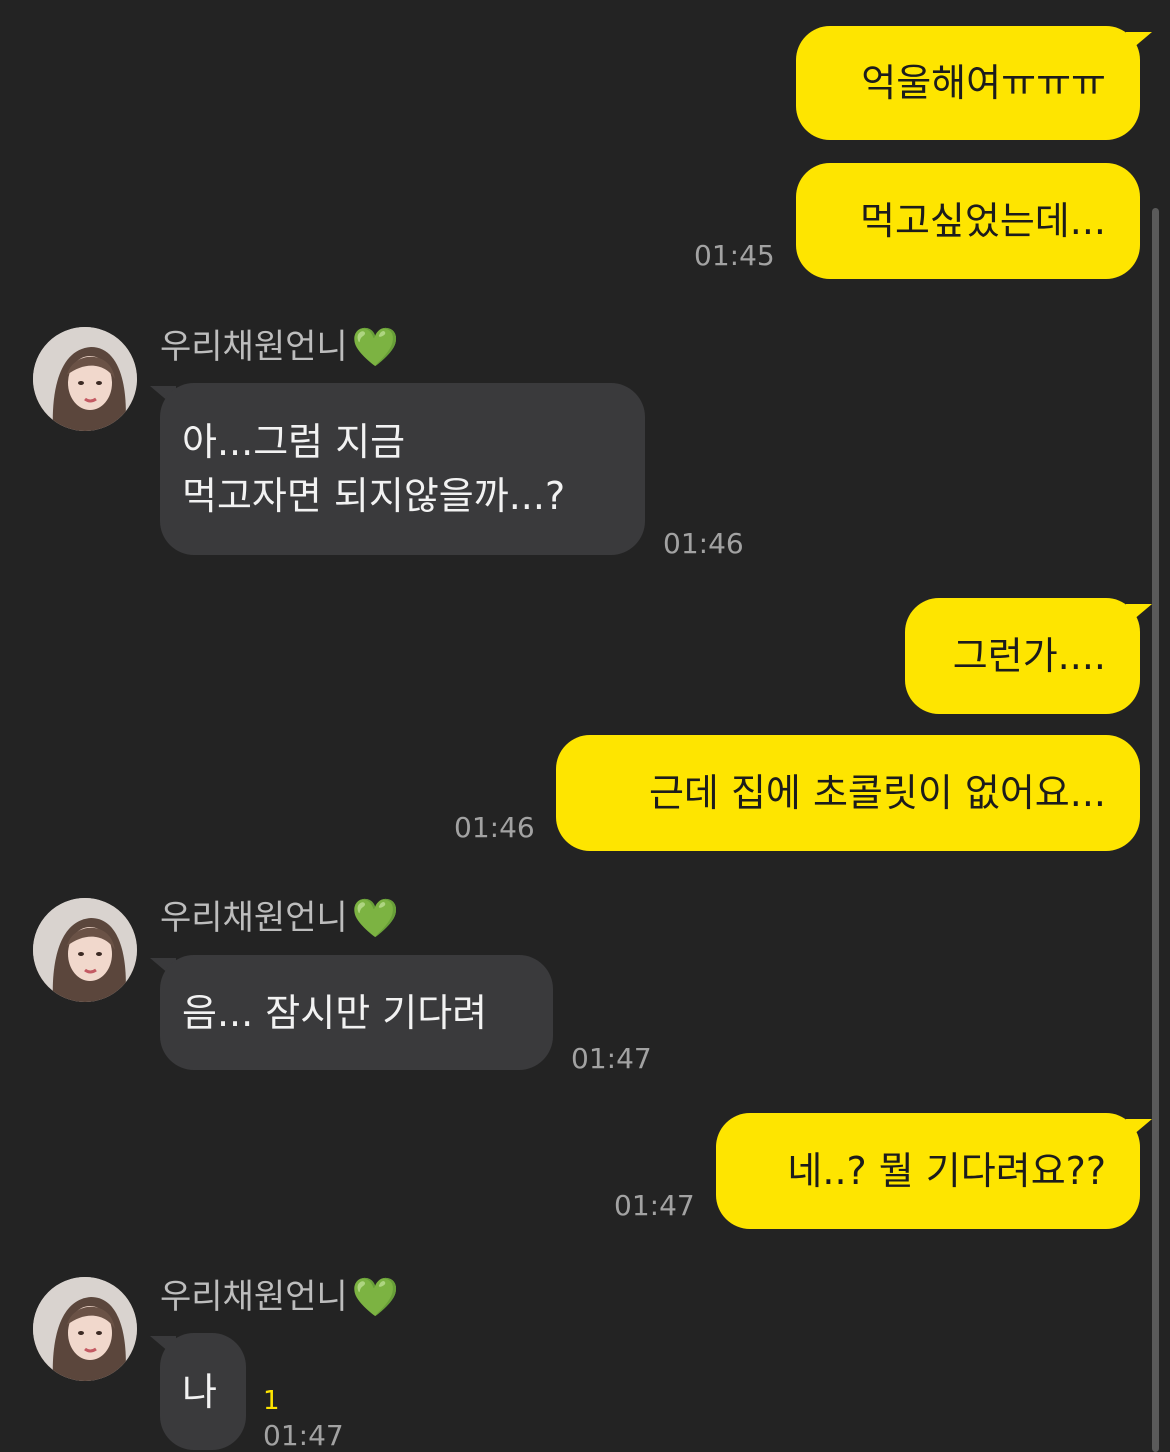 The image size is (1170, 1452). Describe the element at coordinates (946, 1171) in the screenshot. I see `message-text: 네..? 뭘 기다려요??` at that location.